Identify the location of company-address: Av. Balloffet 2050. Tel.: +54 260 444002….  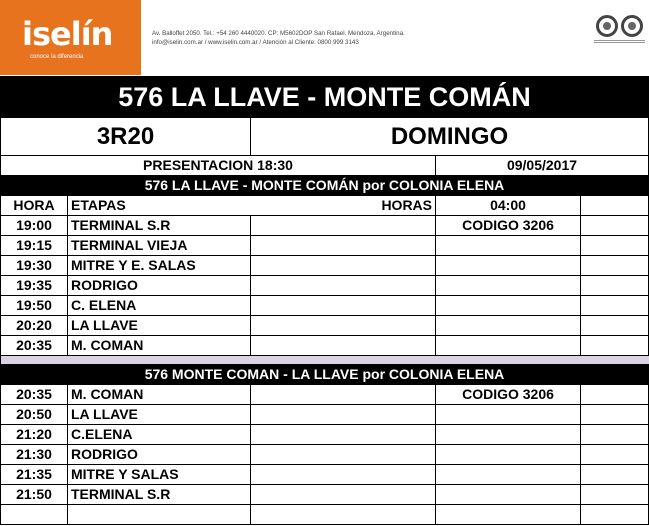
(278, 38).